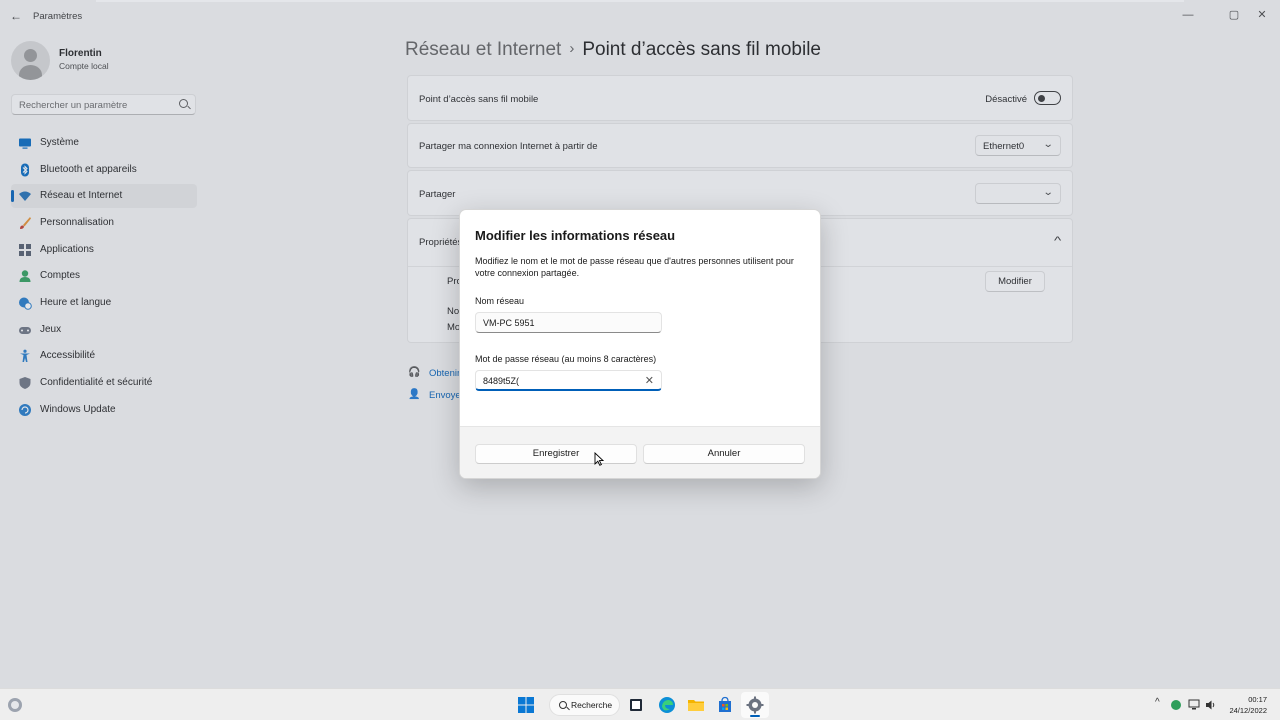 This screenshot has width=1280, height=720. What do you see at coordinates (568, 380) in the screenshot?
I see `password-field: 8489t5Z( ✕` at bounding box center [568, 380].